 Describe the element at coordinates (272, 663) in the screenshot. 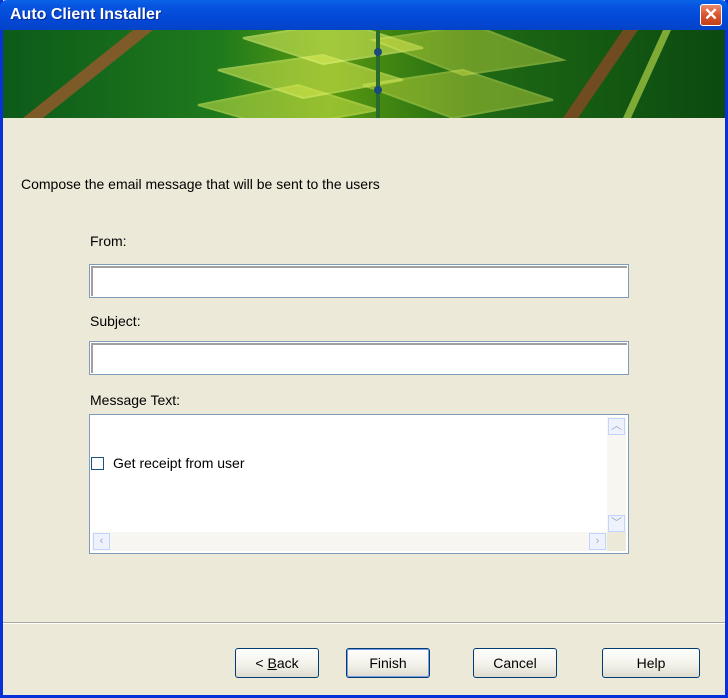

I see `back-mnemonic: B` at that location.